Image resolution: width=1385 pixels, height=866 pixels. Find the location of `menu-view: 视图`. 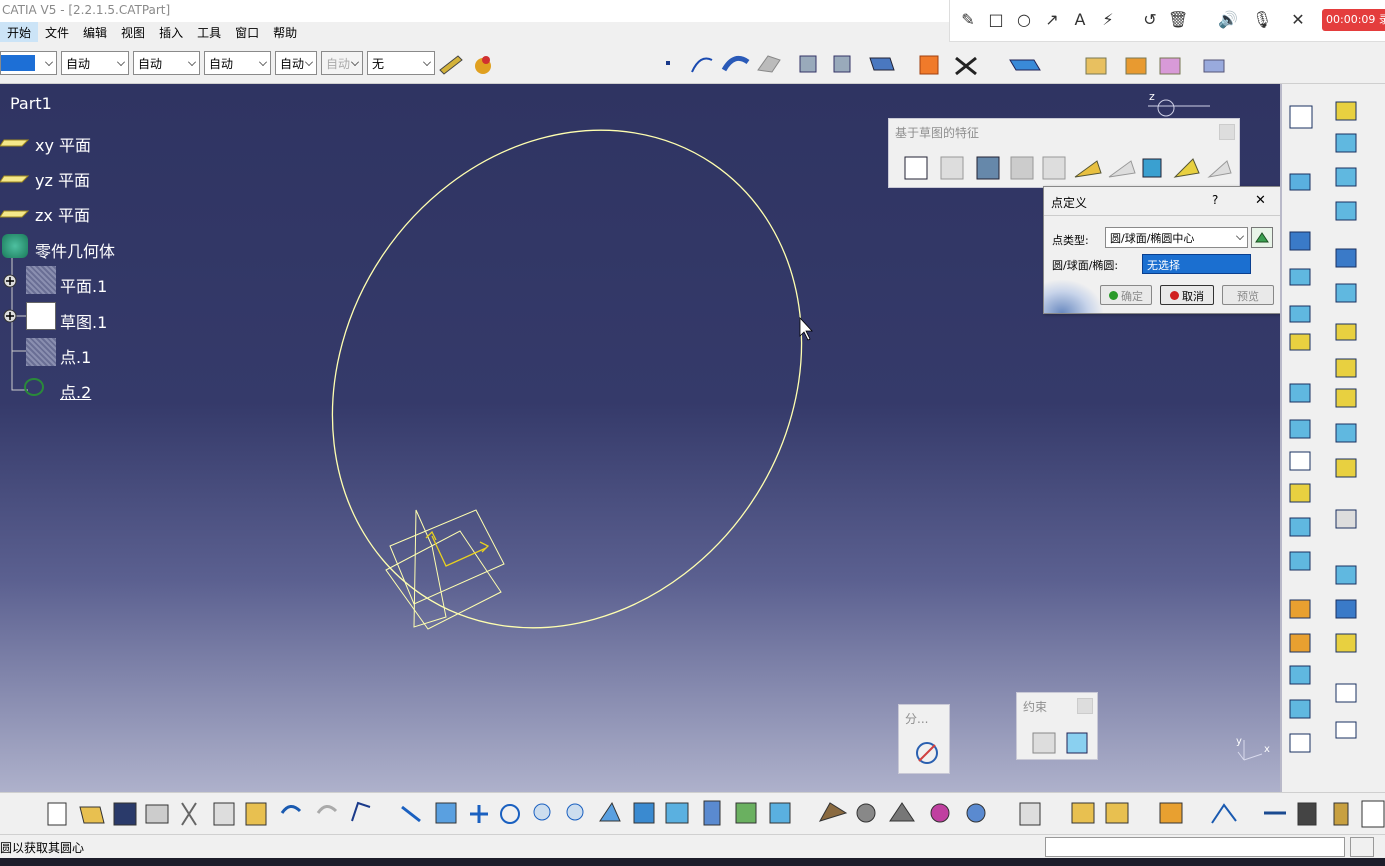

menu-view: 视图 is located at coordinates (133, 32).